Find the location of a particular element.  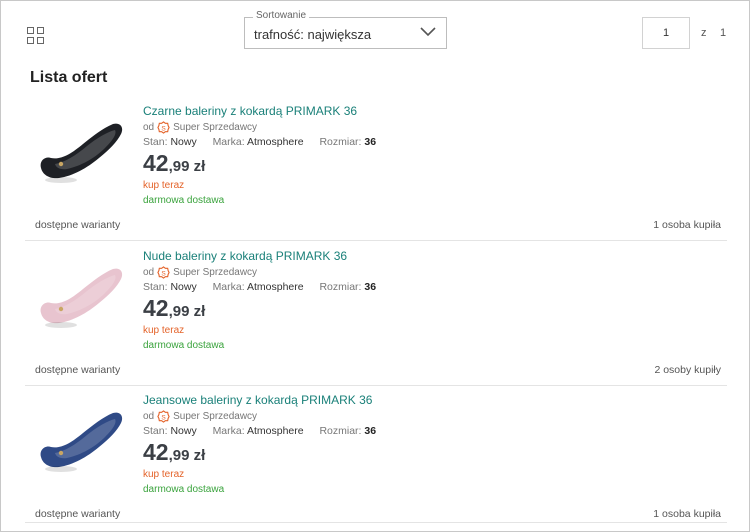

sort-legend: Sortowanie is located at coordinates (281, 15).